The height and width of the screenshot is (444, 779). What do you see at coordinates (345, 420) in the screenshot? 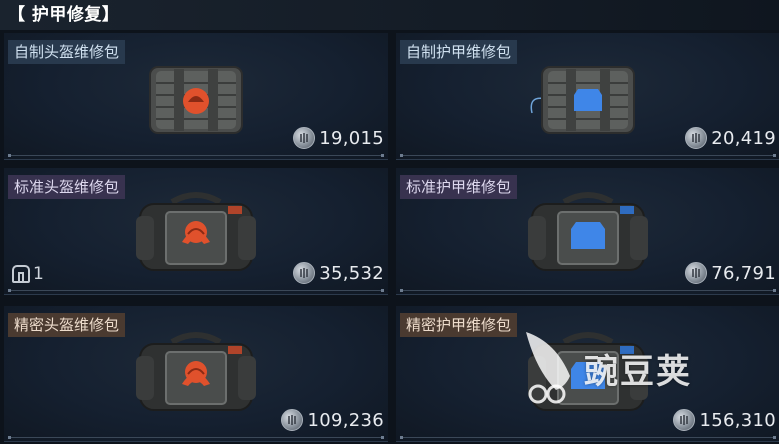
I see `price-value: 109,236` at bounding box center [345, 420].